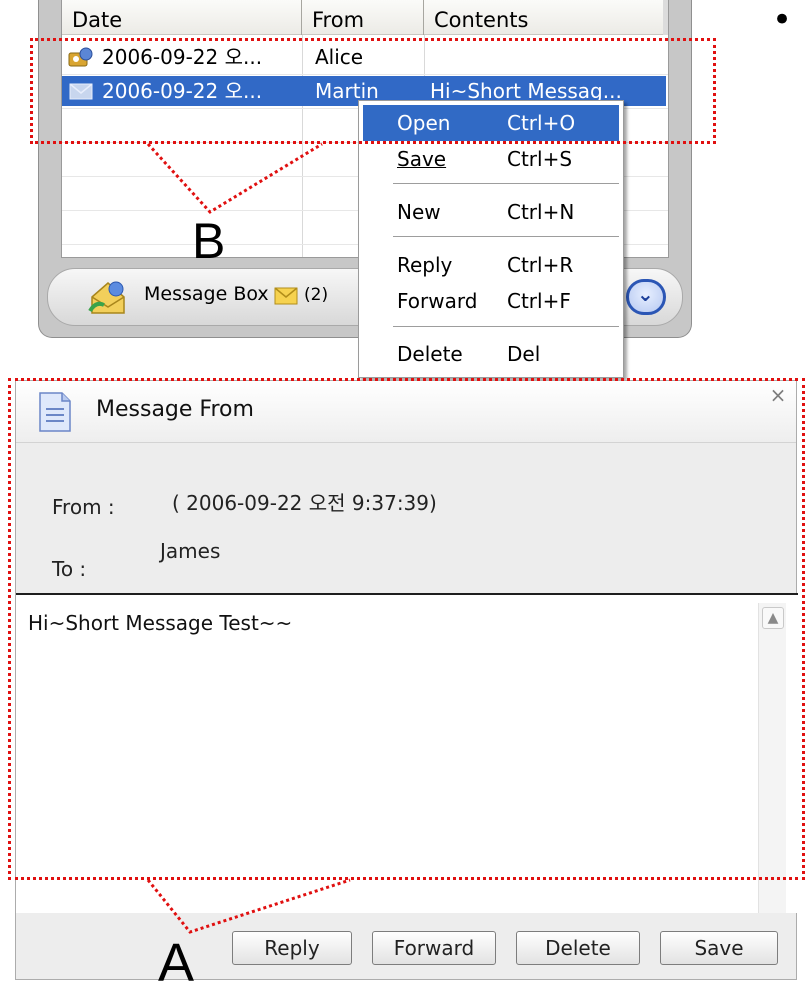 The height and width of the screenshot is (994, 805). What do you see at coordinates (106, 297) in the screenshot?
I see `message-box-icon` at bounding box center [106, 297].